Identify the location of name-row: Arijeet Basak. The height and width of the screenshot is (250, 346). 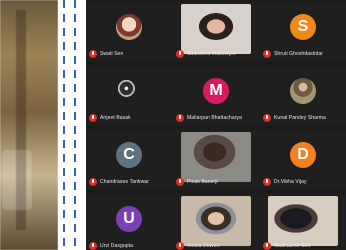
(110, 118).